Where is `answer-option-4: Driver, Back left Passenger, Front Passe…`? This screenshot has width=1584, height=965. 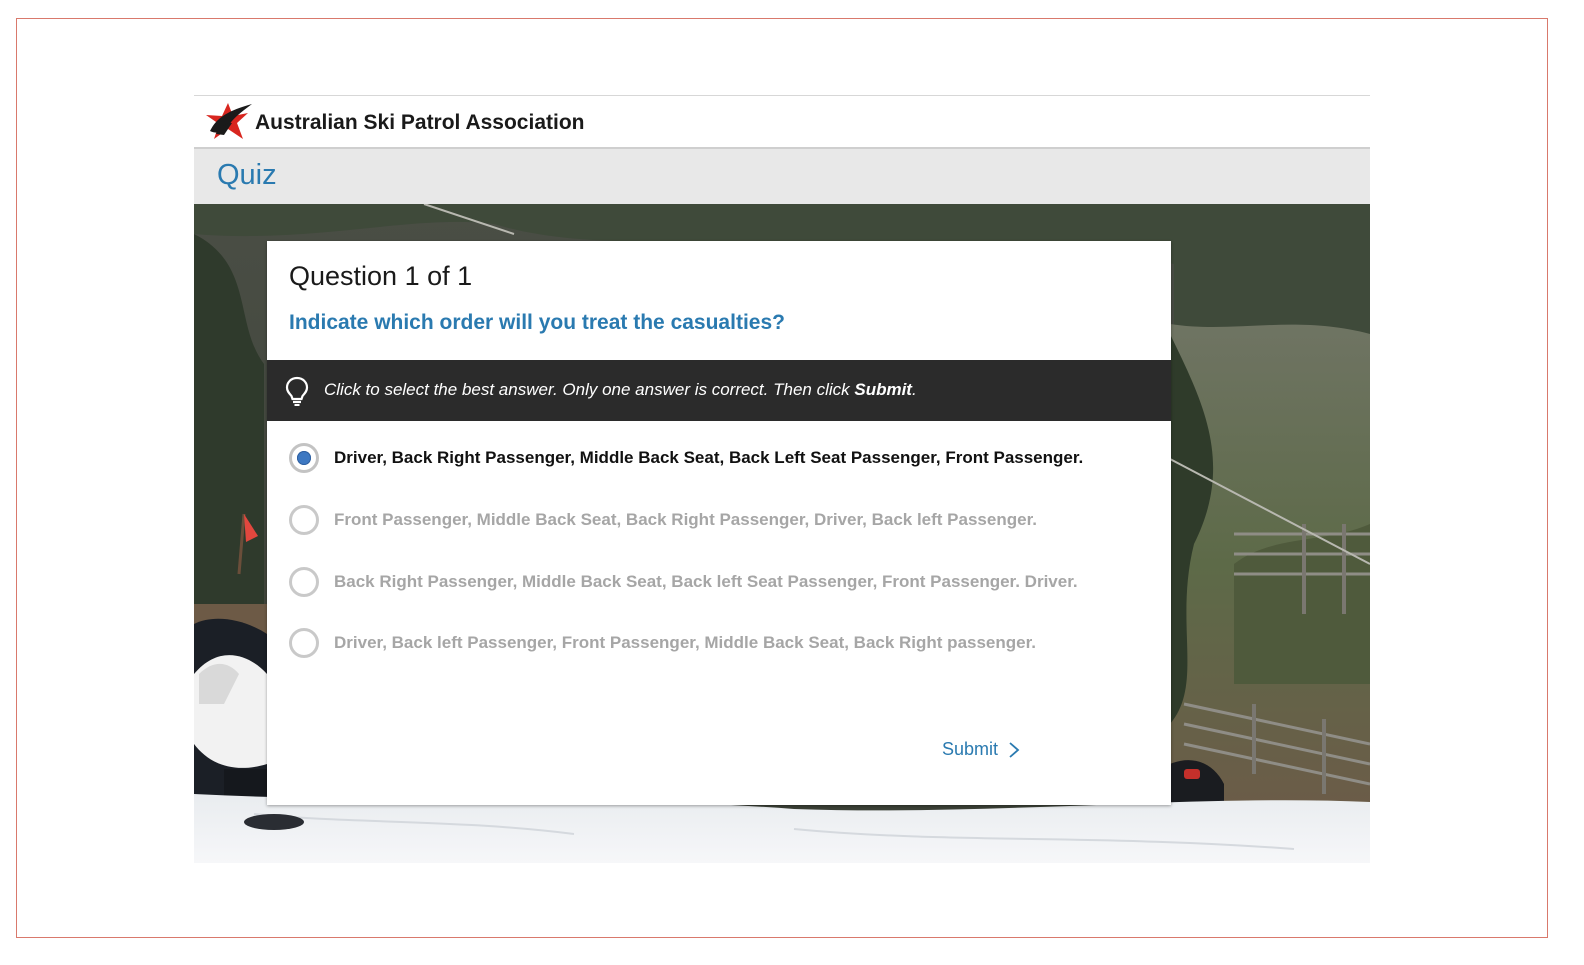
answer-option-4: Driver, Back left Passenger, Front Passe… is located at coordinates (717, 645).